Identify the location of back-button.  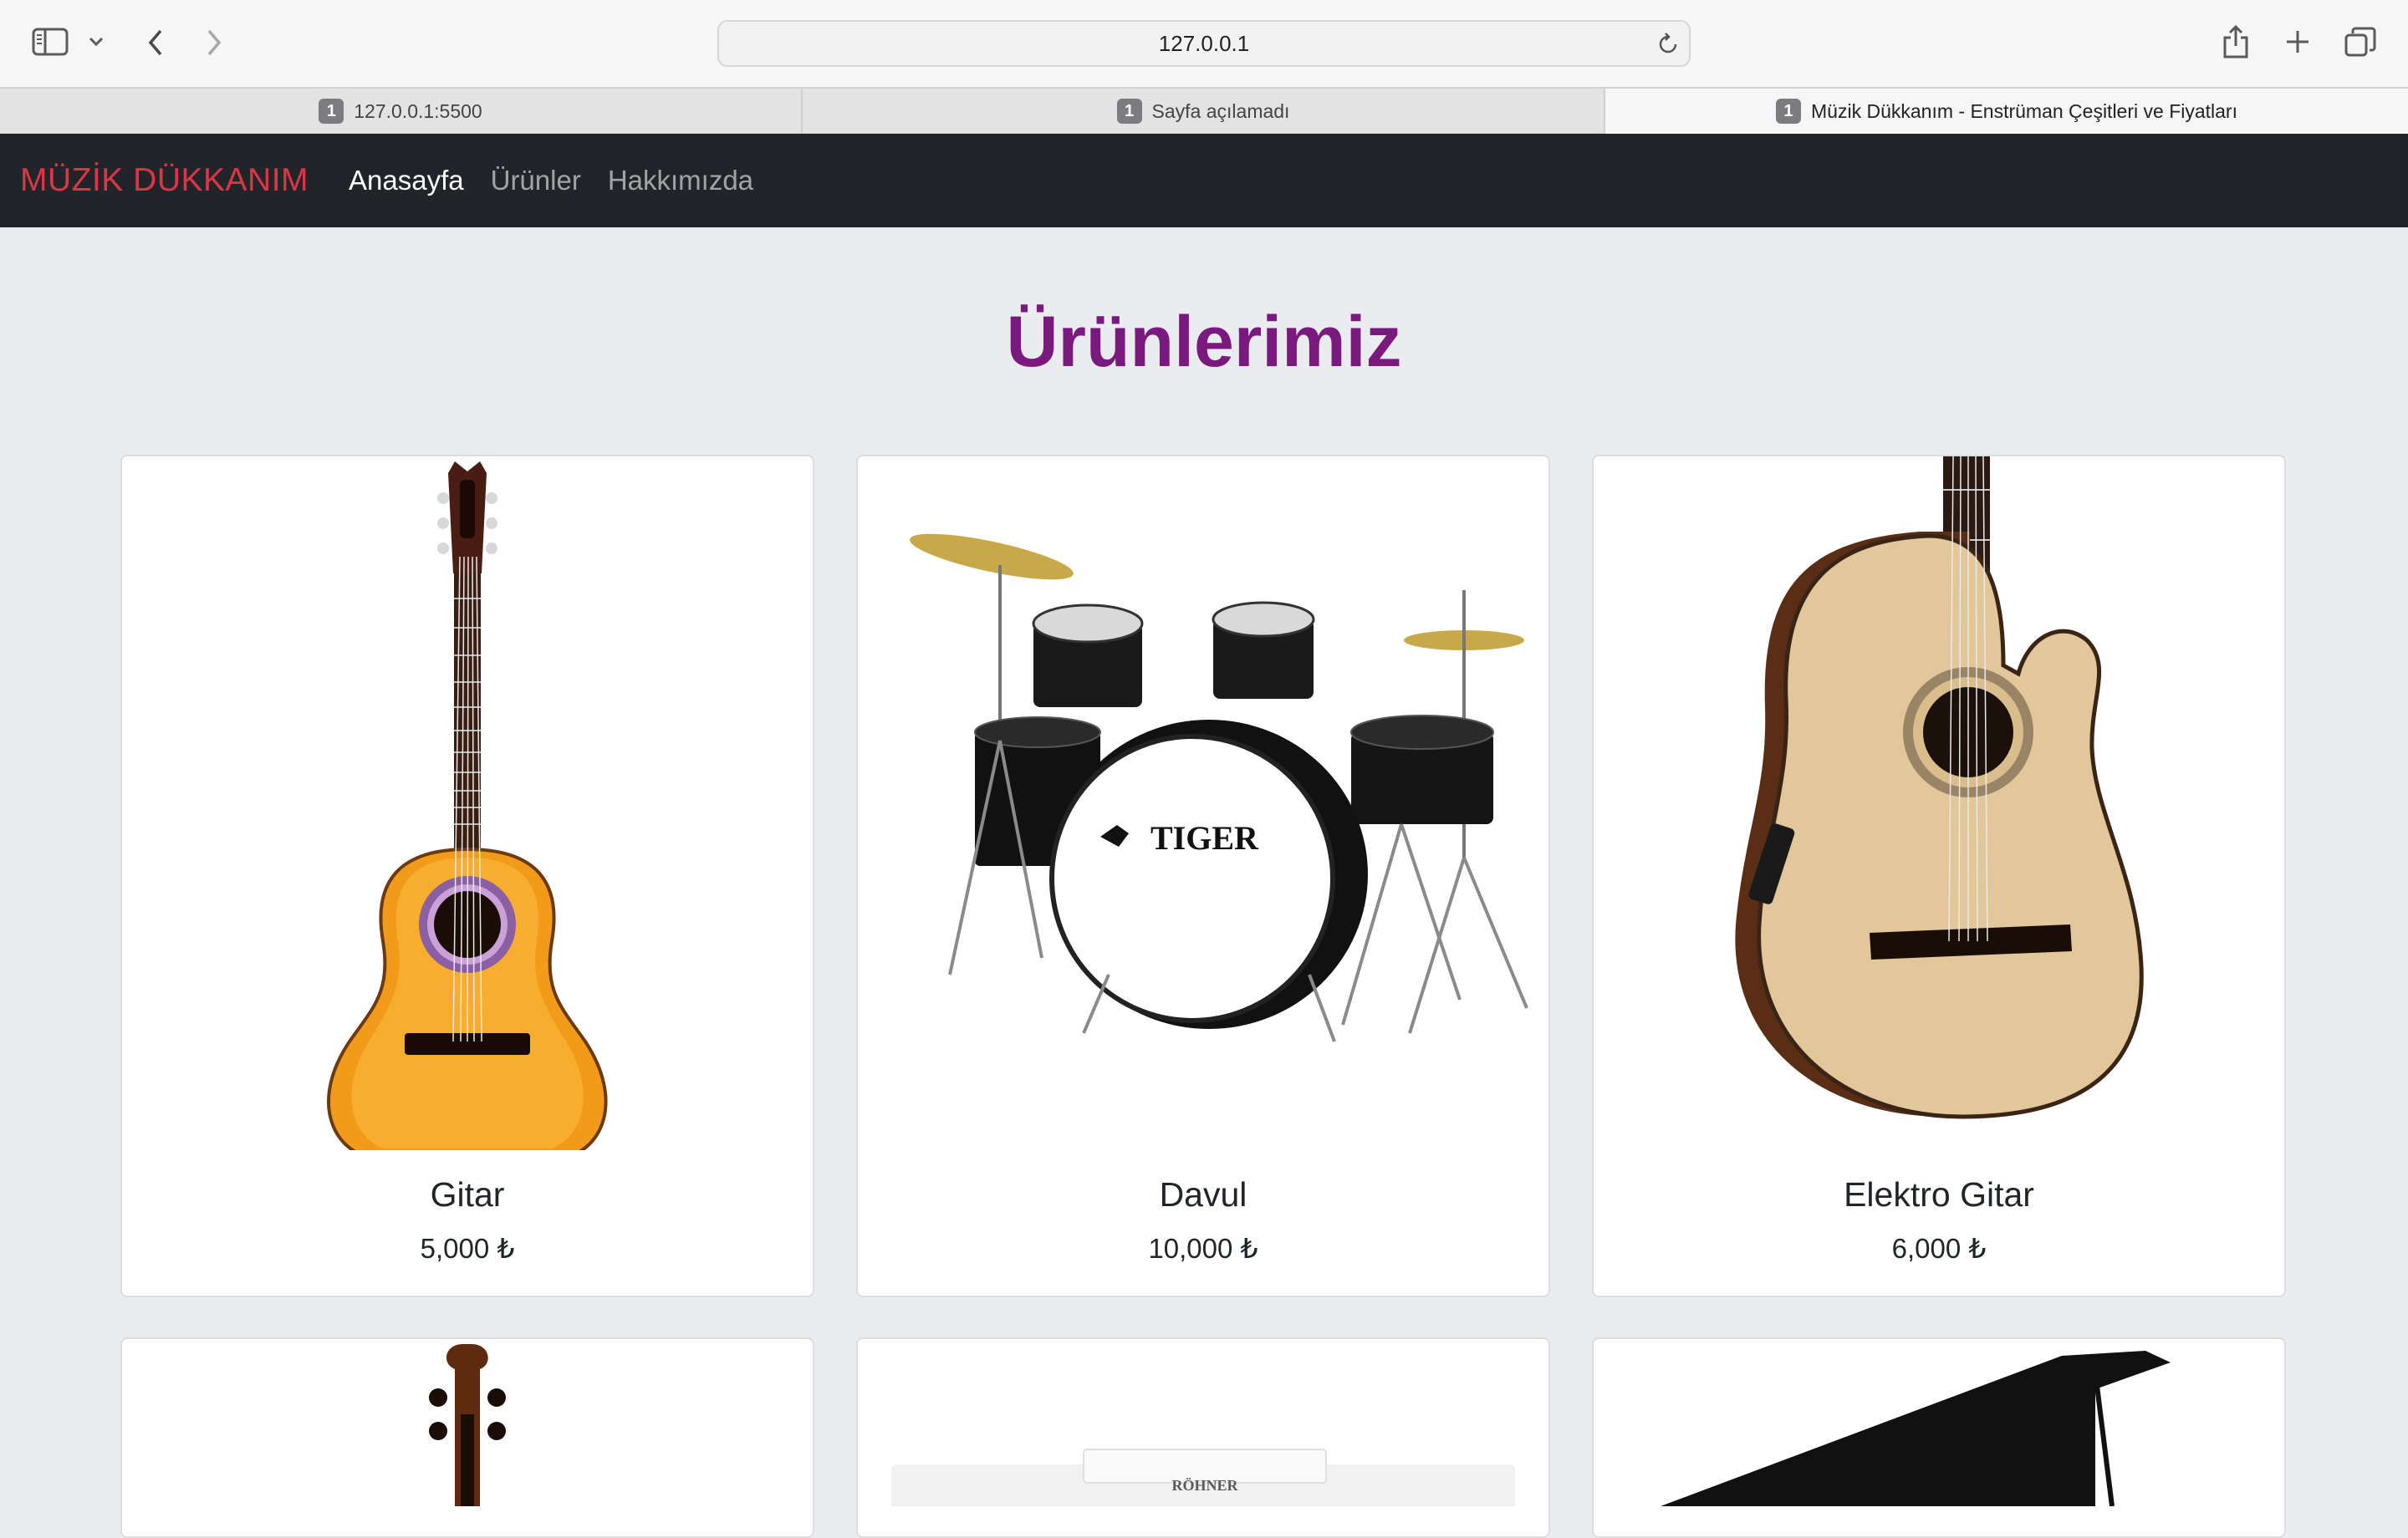
(155, 43).